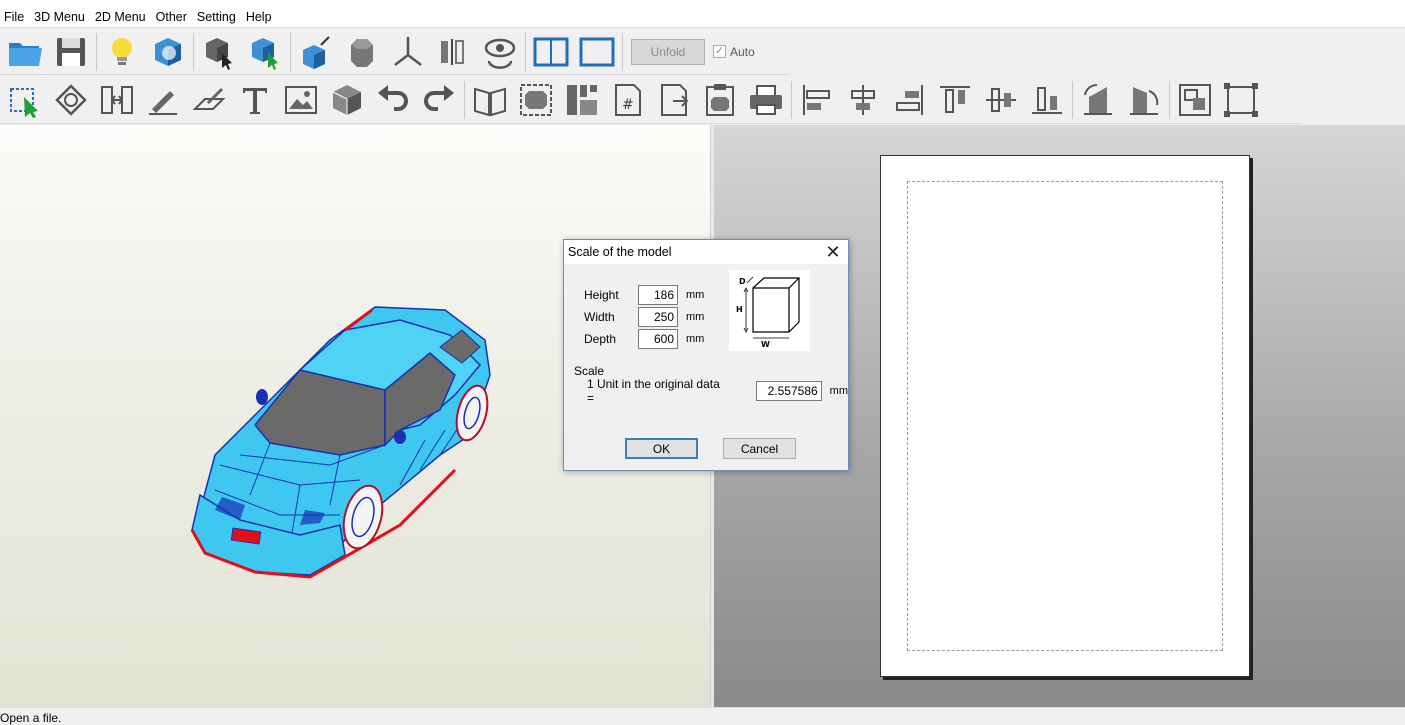  What do you see at coordinates (216, 14) in the screenshot?
I see `menu-setting: Setting` at bounding box center [216, 14].